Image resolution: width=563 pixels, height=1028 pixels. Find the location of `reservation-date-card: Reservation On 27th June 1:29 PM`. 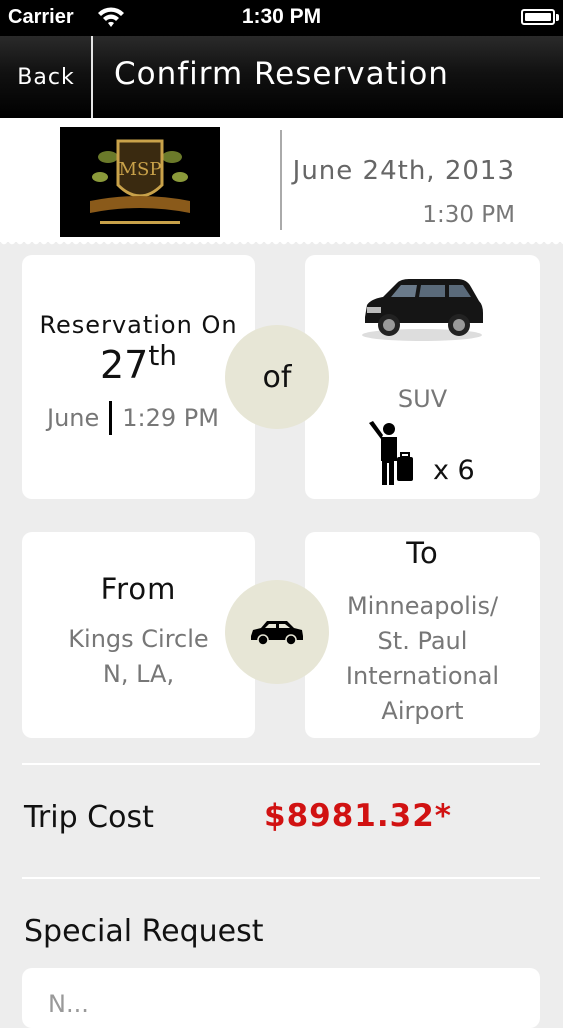

reservation-date-card: Reservation On 27th June 1:29 PM is located at coordinates (138, 377).